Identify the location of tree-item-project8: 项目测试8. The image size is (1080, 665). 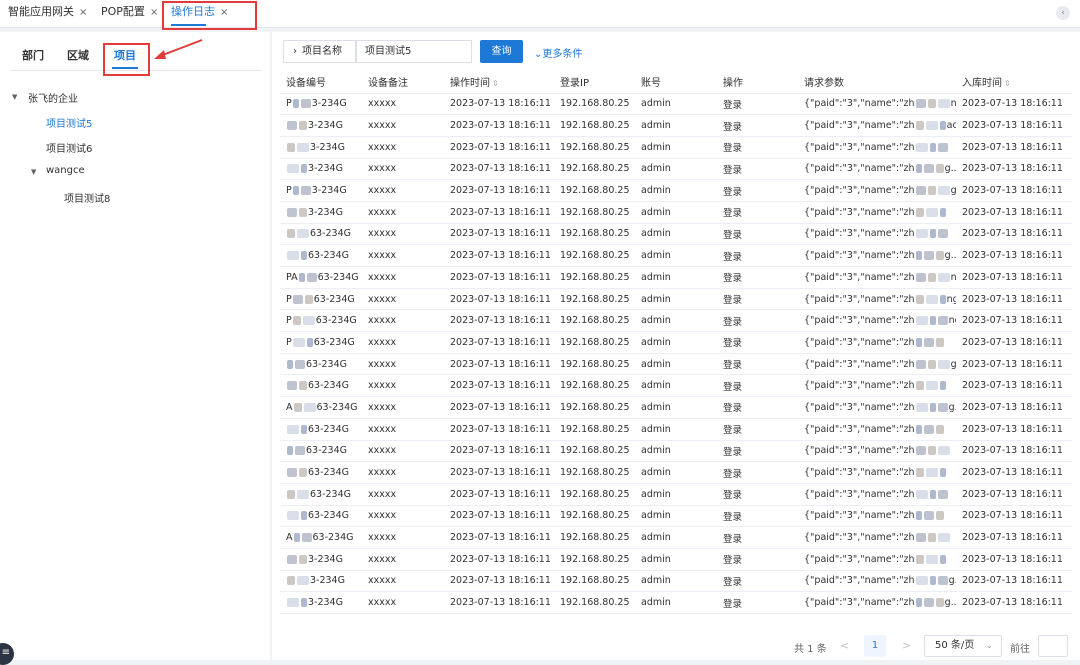
(87, 197).